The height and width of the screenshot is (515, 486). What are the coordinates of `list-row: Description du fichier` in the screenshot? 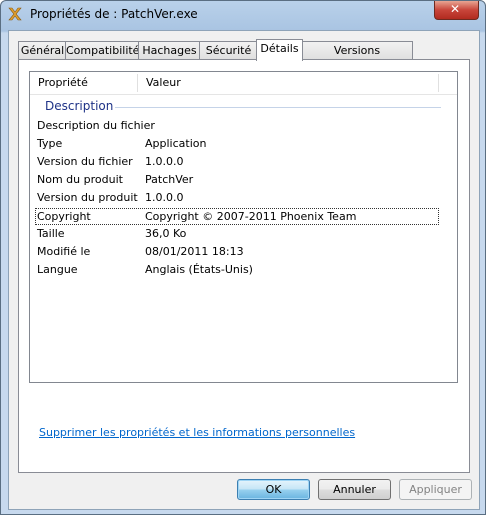 It's located at (237, 126).